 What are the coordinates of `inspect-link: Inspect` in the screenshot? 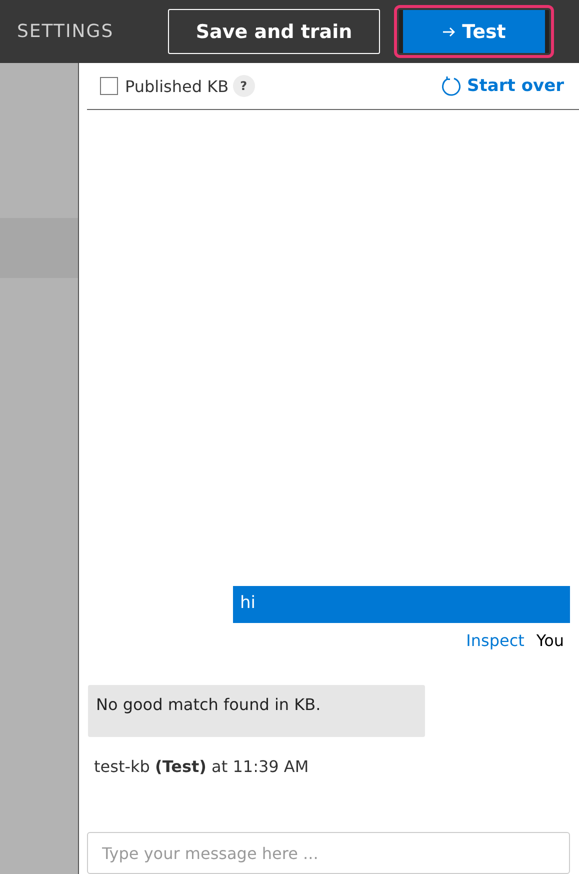 It's located at (495, 640).